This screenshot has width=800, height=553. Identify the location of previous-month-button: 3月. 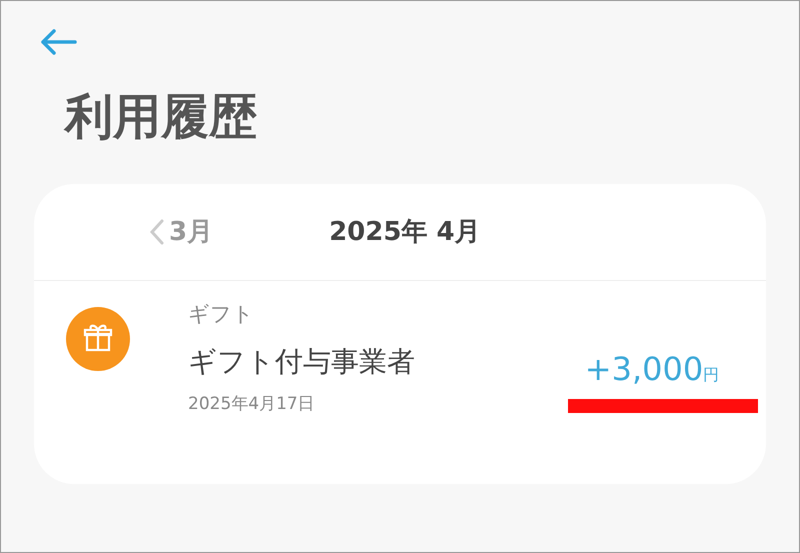
(181, 232).